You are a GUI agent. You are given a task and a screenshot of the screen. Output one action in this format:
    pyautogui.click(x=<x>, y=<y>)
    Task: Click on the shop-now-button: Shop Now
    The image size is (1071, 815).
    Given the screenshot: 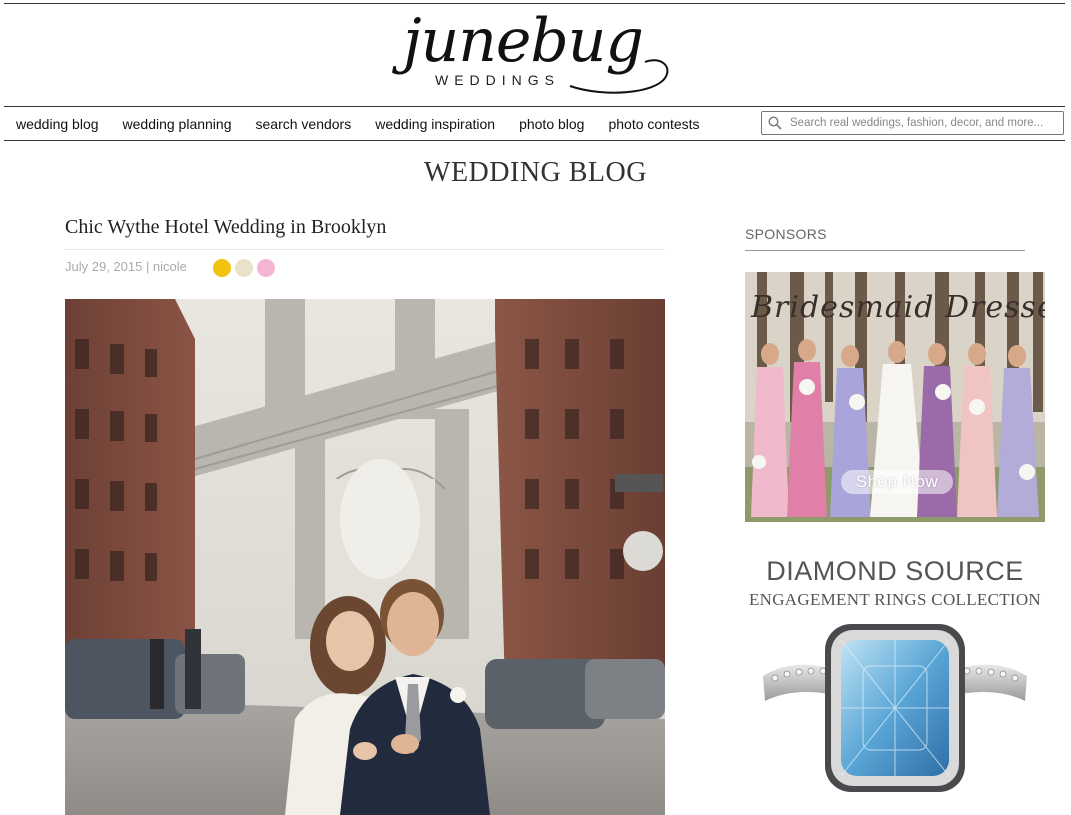 What is the action you would take?
    pyautogui.click(x=897, y=482)
    